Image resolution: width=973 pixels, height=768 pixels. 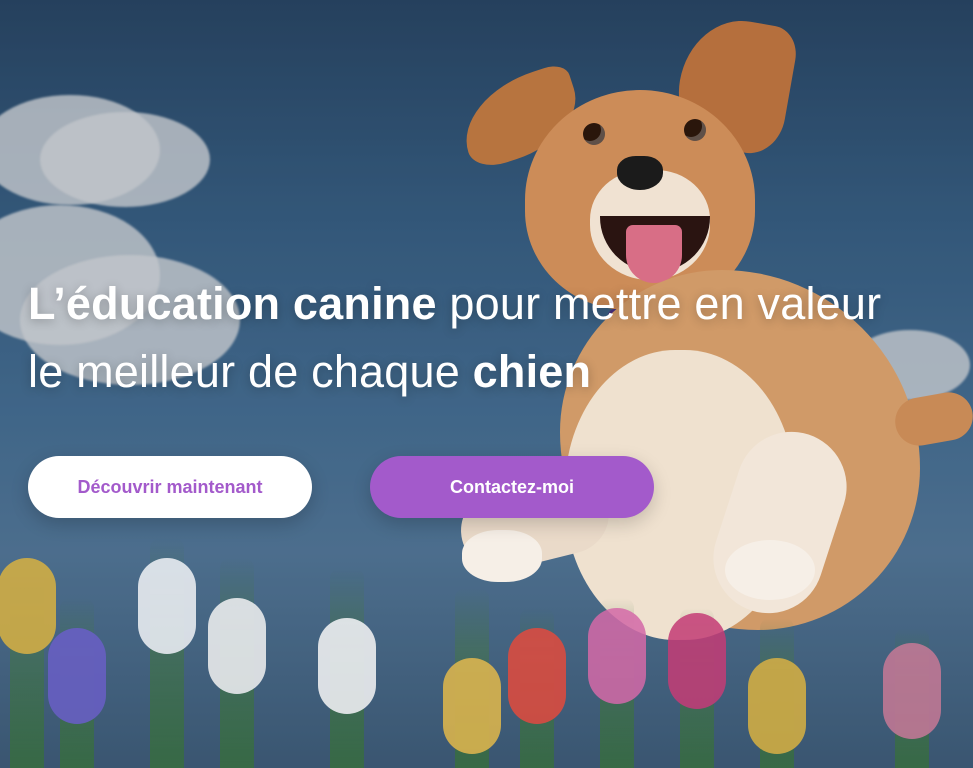 I want to click on headline-line2-strong: chien, so click(x=532, y=371).